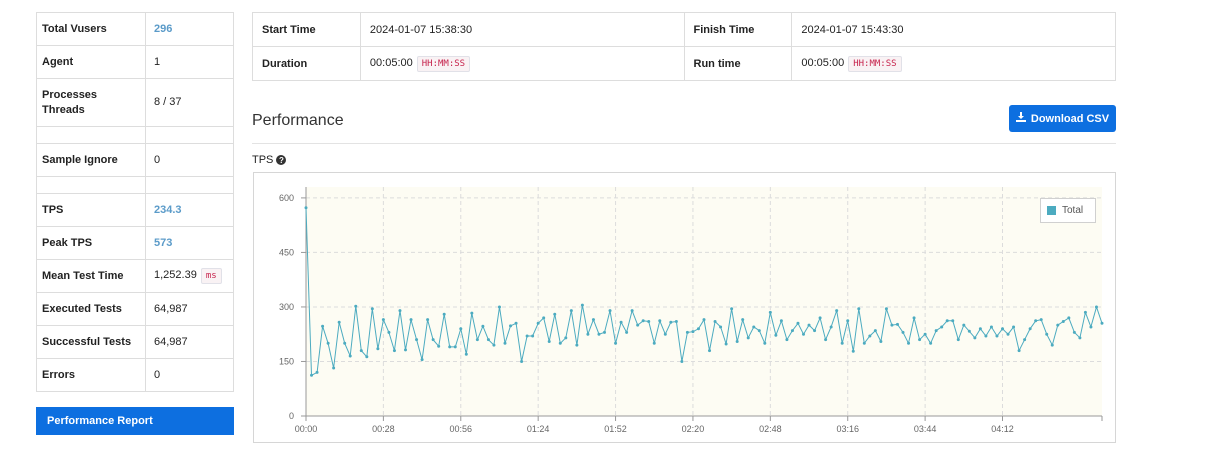 The image size is (1205, 452). I want to click on peak-tps-value: 573, so click(189, 243).